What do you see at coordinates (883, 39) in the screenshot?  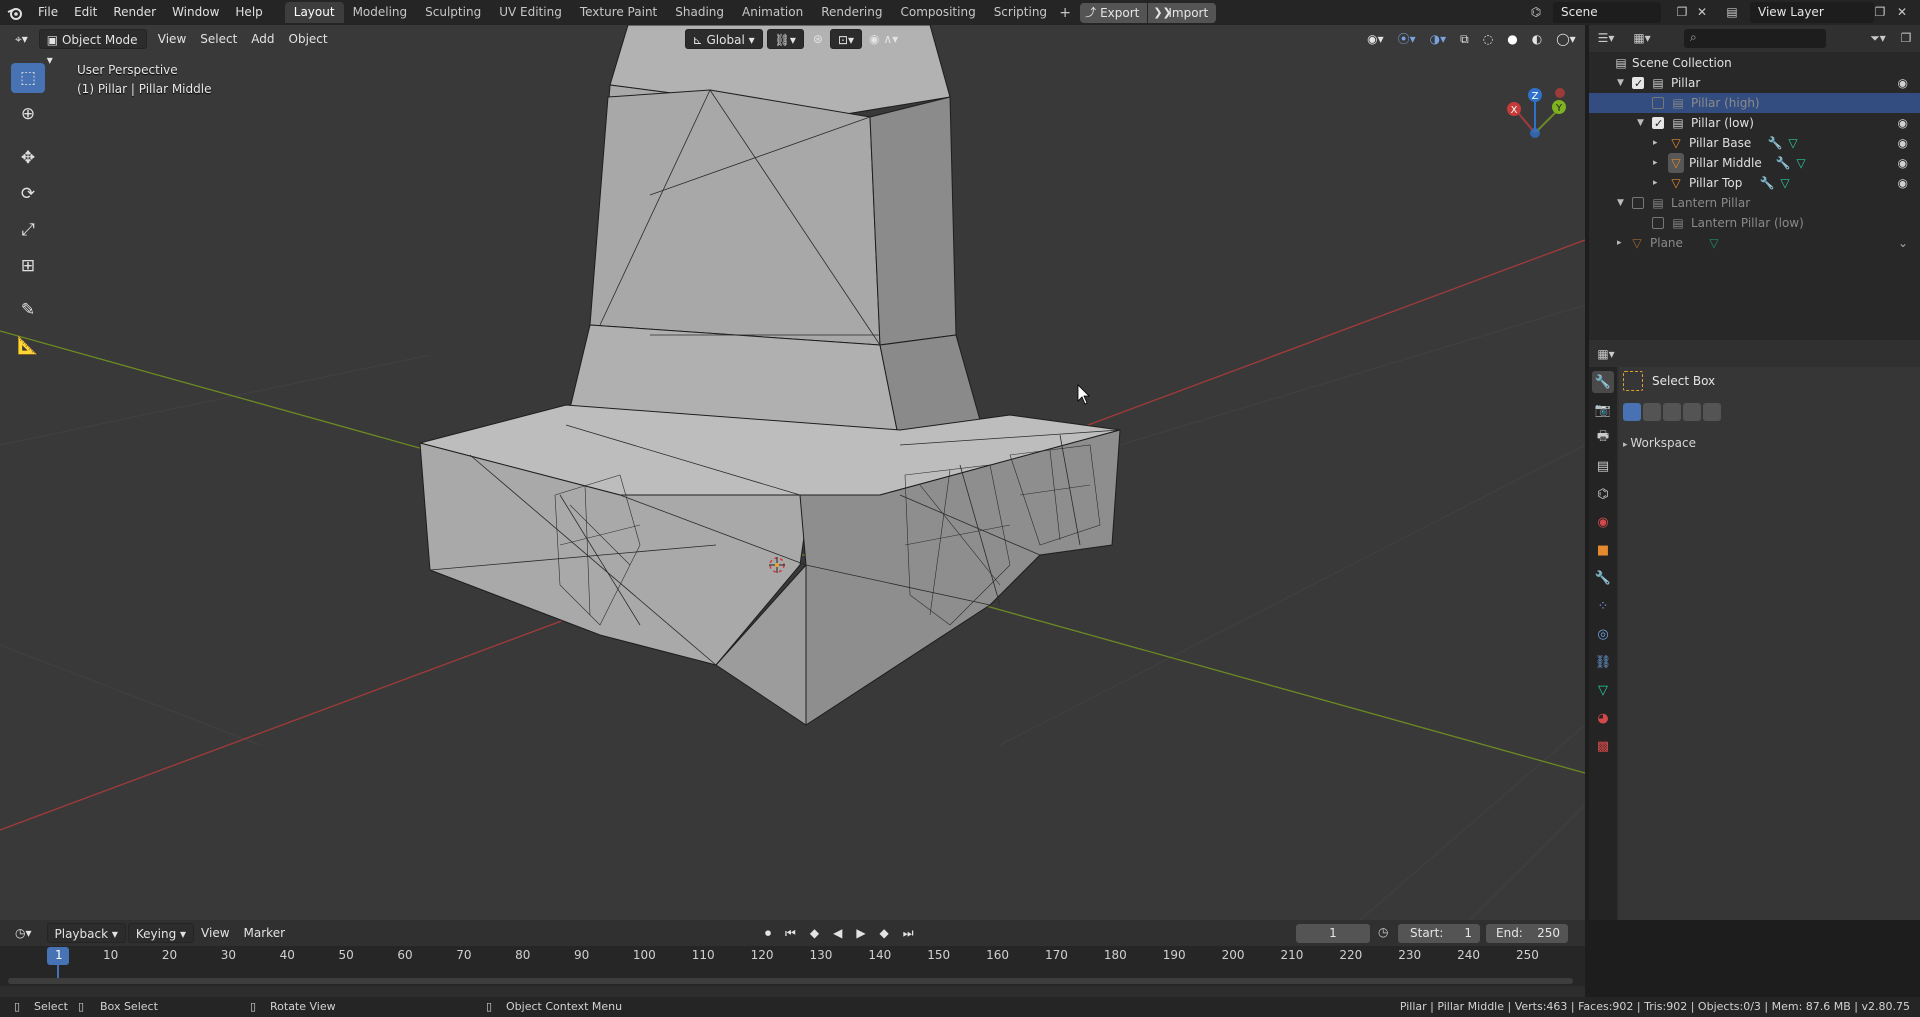 I see `proportional-edit-icon: ◉ ∧▾` at bounding box center [883, 39].